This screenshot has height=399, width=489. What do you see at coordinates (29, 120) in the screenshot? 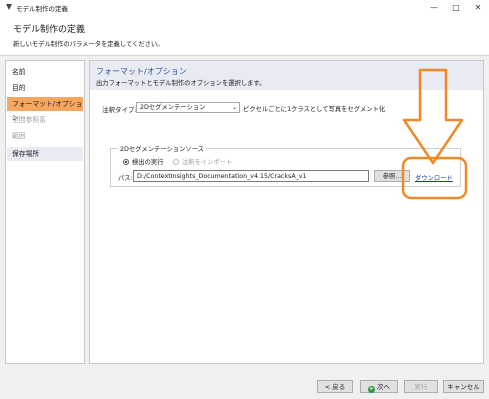
I see `sidebar-item-spatial-reference: 空間参照系` at bounding box center [29, 120].